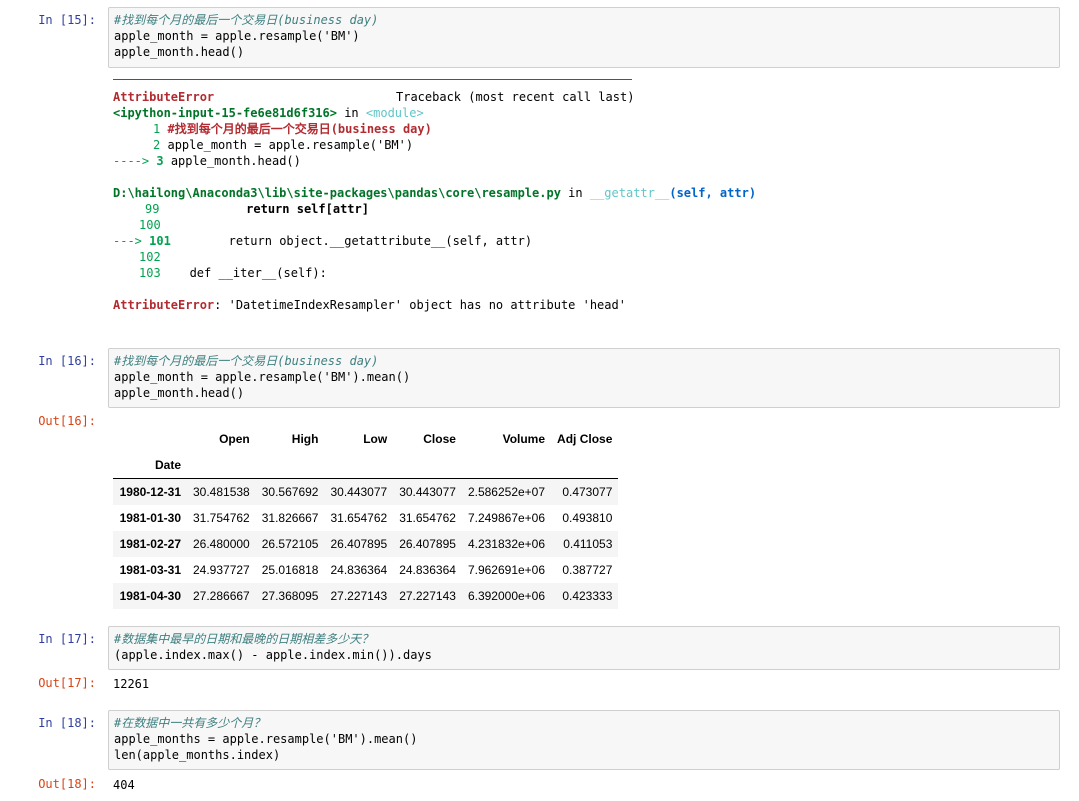 Image resolution: width=1079 pixels, height=801 pixels. What do you see at coordinates (207, 161) in the screenshot?
I see `traceback-line-current: ----> 3 apple_month.head()` at bounding box center [207, 161].